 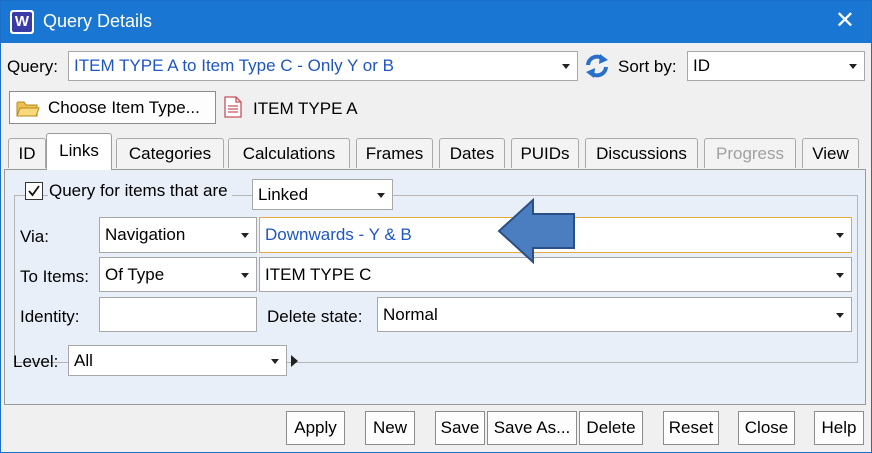 I want to click on tab-discussions-label: Discussions, so click(x=641, y=153).